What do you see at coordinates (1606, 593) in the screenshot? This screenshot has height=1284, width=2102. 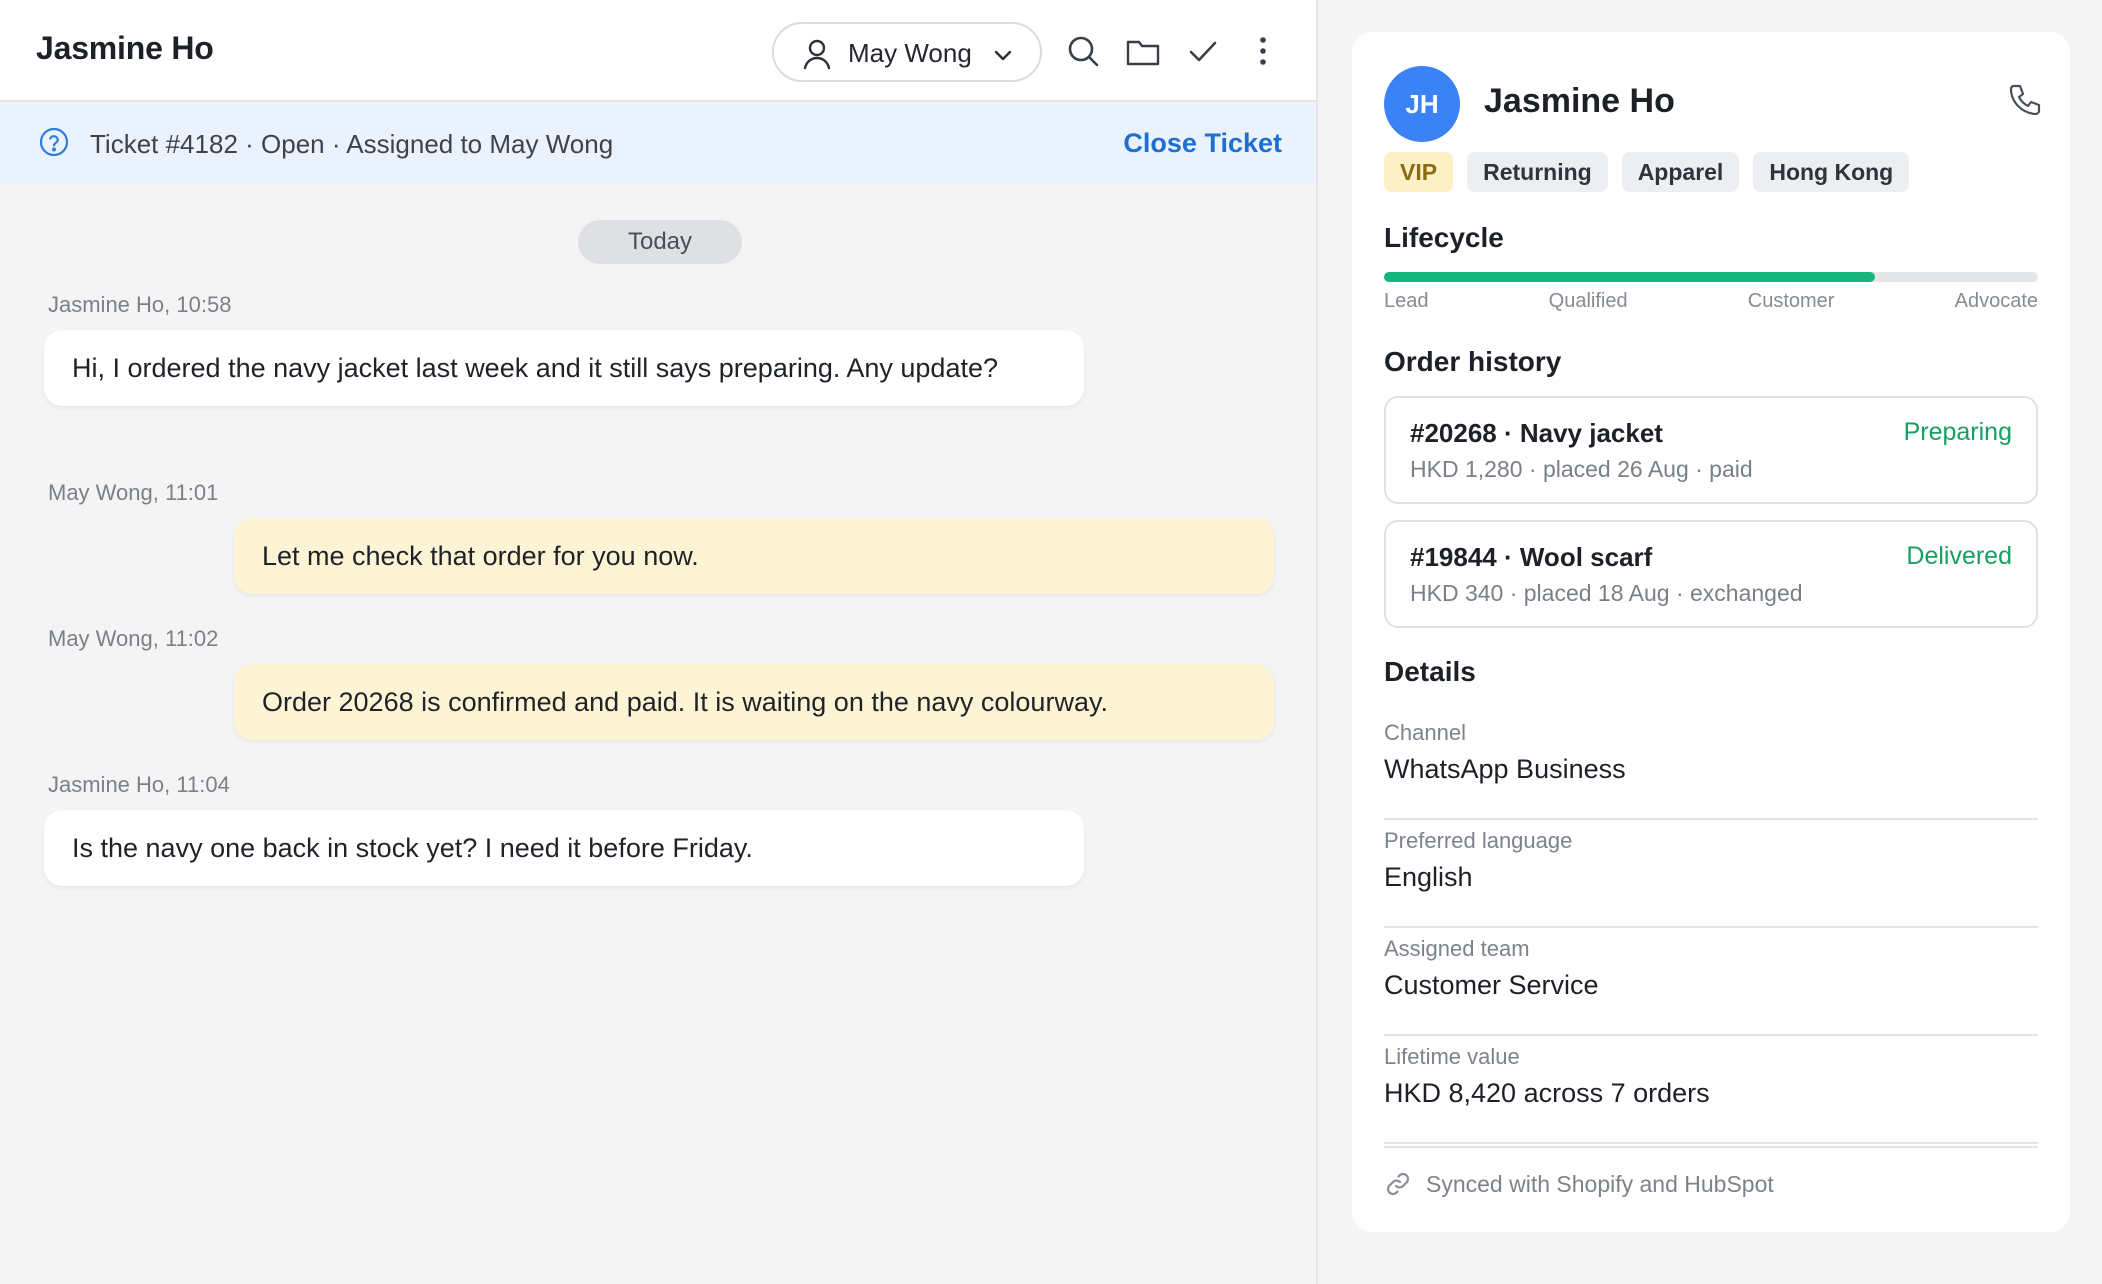 I see `order-summary: HKD 340 · placed 18 Aug · exchanged` at bounding box center [1606, 593].